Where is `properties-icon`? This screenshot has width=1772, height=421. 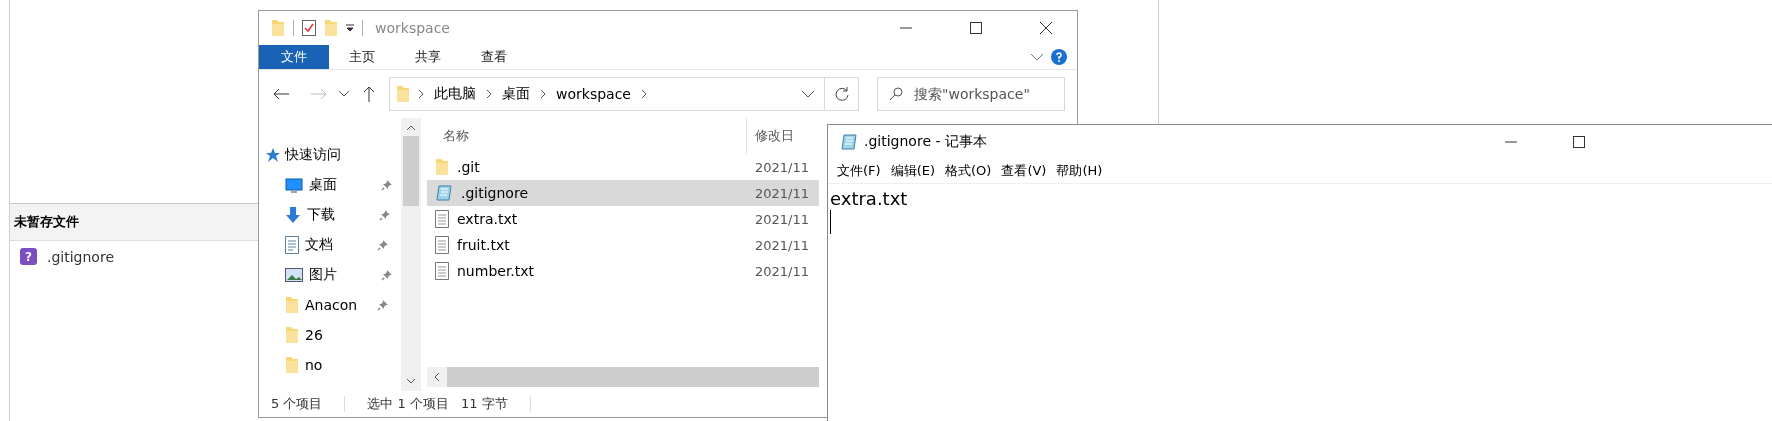 properties-icon is located at coordinates (309, 28).